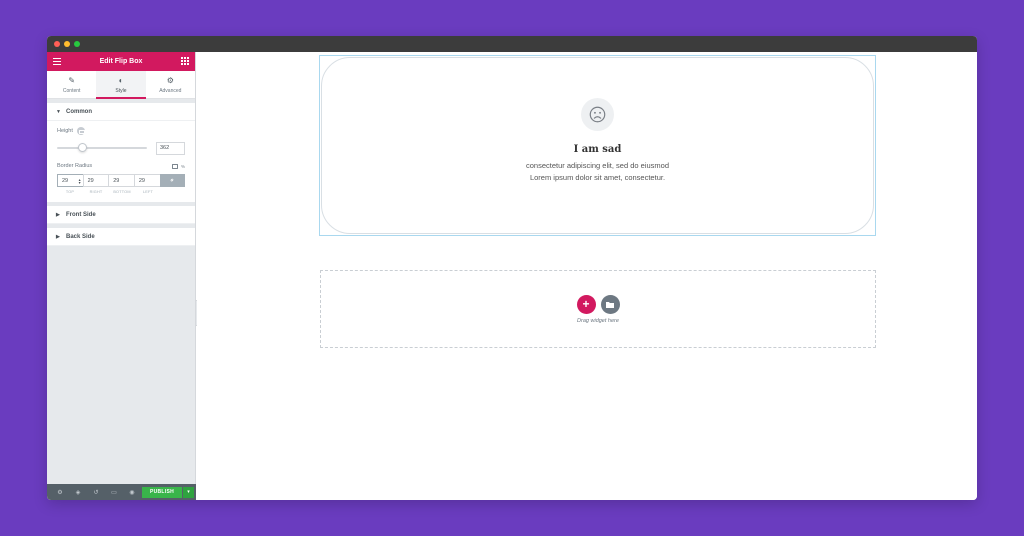  I want to click on flip-box-title: I am sad, so click(597, 149).